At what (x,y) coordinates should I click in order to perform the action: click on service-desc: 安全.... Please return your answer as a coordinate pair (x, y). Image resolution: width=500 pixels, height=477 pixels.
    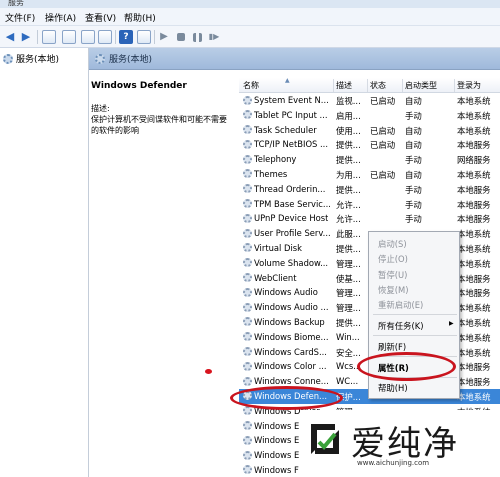
    Looking at the image, I should click on (348, 352).